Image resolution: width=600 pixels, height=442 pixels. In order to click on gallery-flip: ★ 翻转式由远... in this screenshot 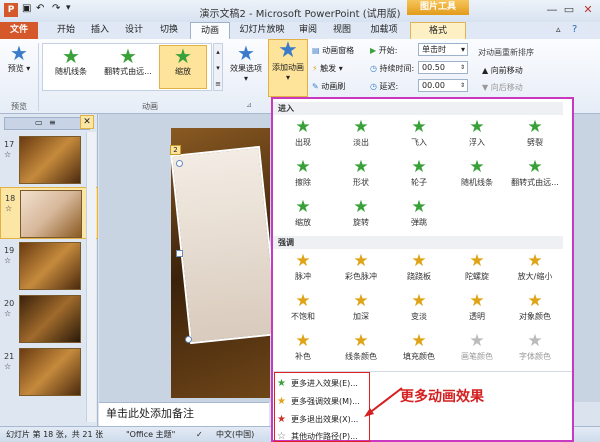, I will do `click(128, 61)`.